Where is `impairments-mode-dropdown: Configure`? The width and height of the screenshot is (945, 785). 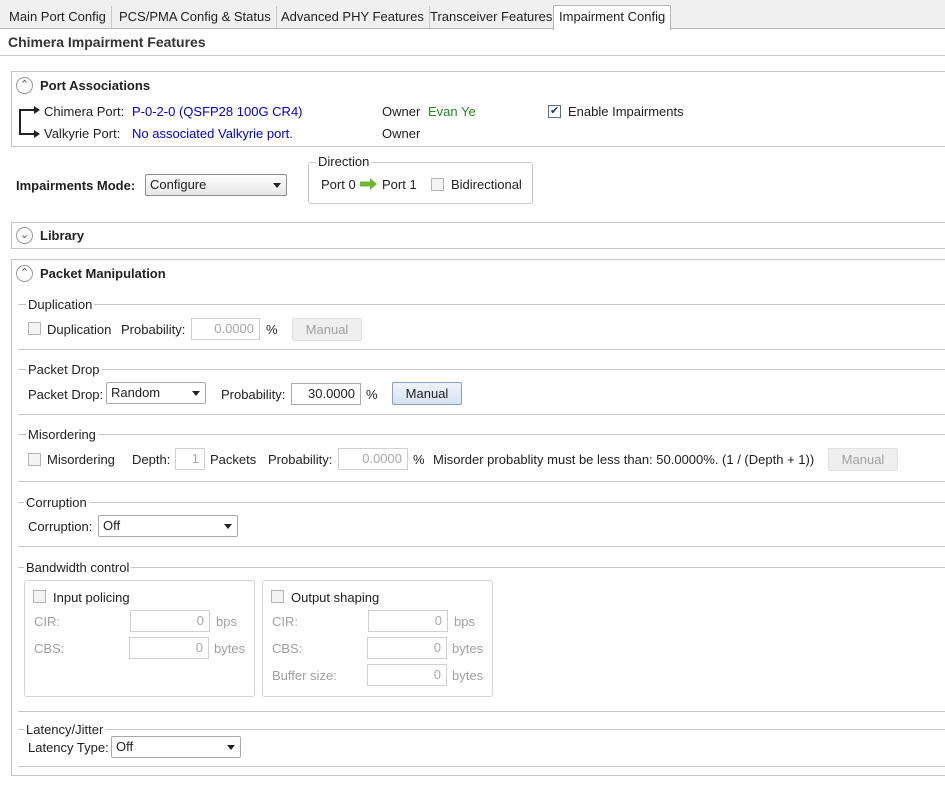 impairments-mode-dropdown: Configure is located at coordinates (216, 185).